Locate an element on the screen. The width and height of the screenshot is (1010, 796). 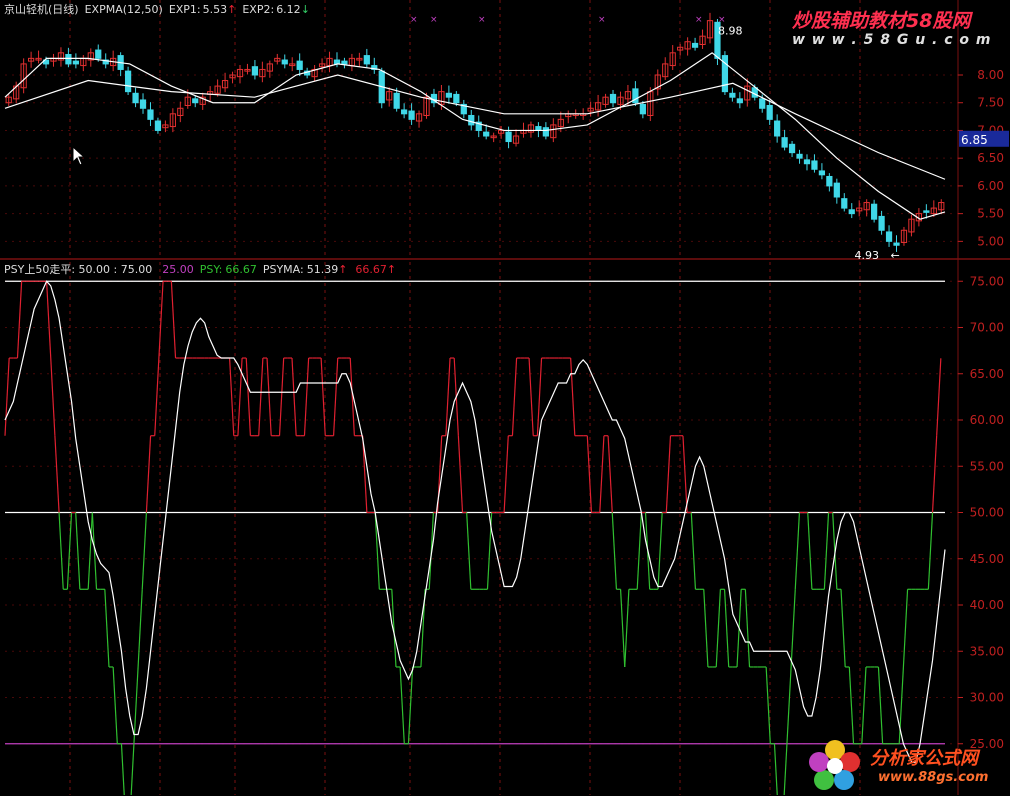
upper-tick-label: 5.50 is located at coordinates (990, 214).